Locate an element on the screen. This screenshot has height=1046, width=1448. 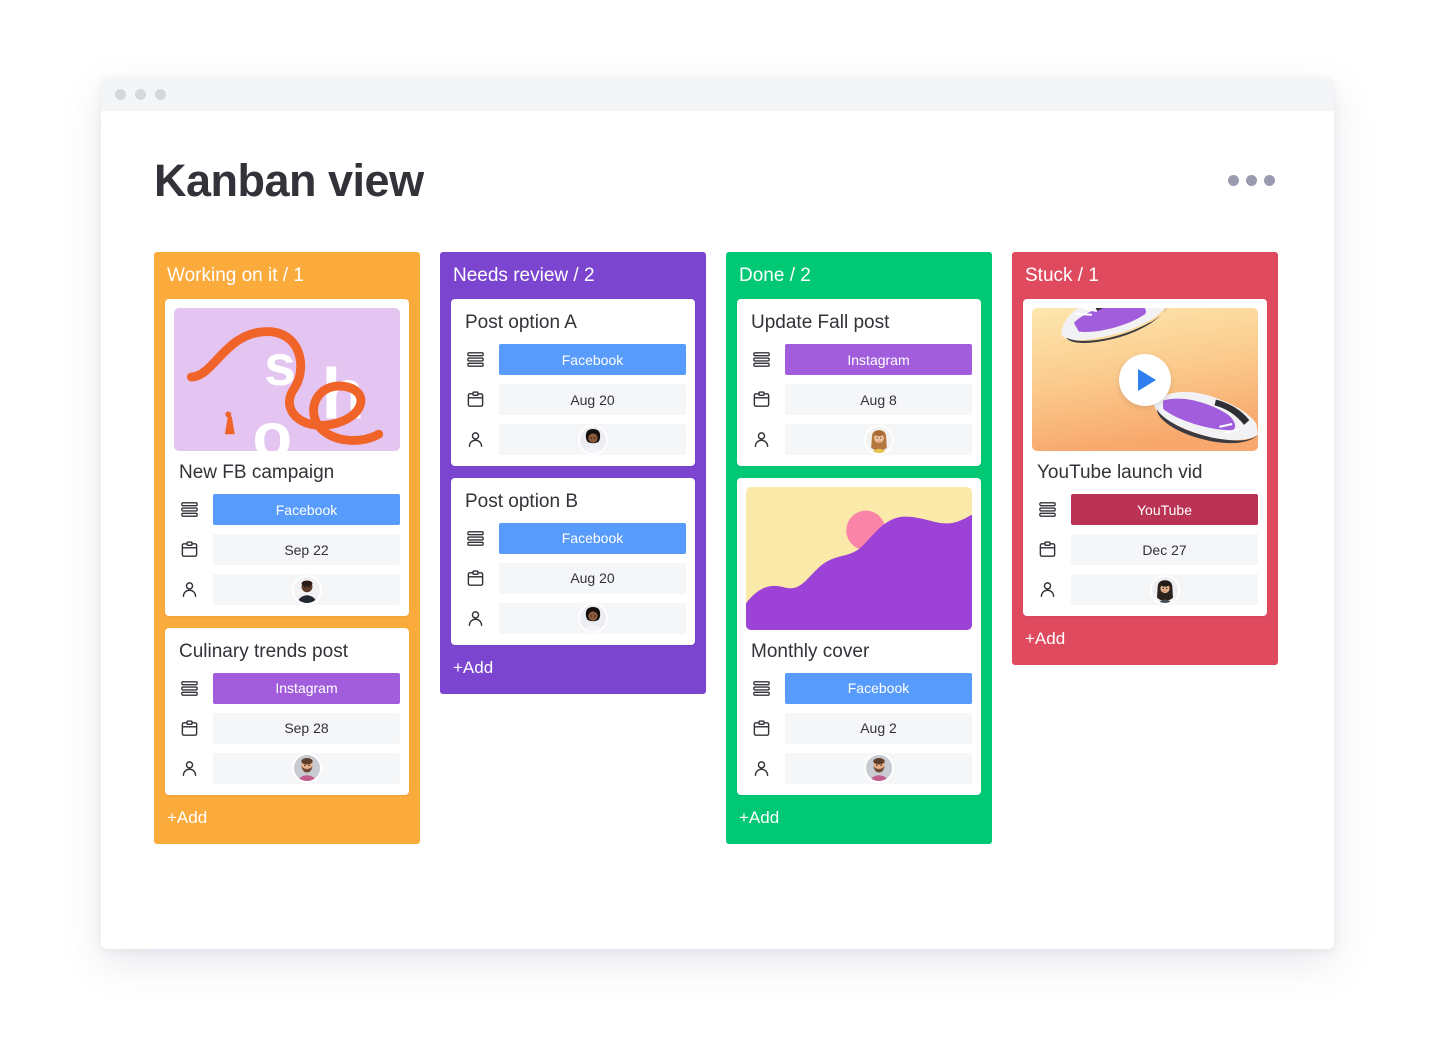
purple-wave-sun-illustration is located at coordinates (859, 559).